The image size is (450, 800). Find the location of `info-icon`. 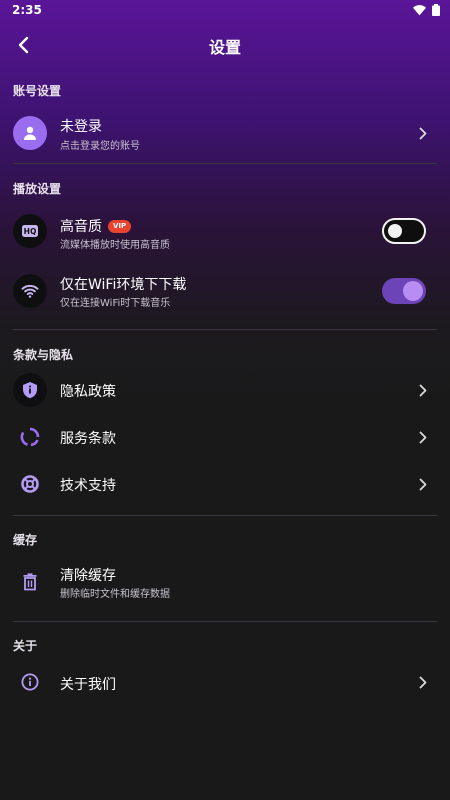

info-icon is located at coordinates (30, 682).